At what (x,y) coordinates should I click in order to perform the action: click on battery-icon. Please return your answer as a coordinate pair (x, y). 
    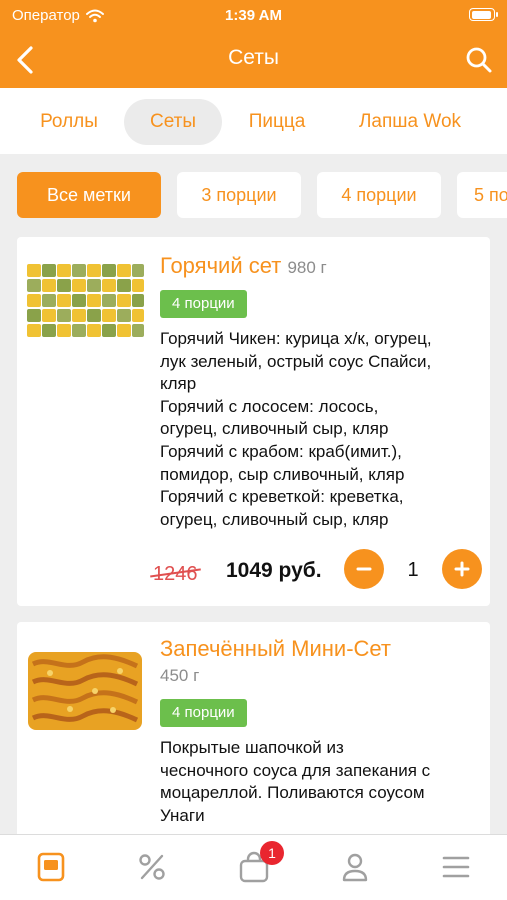
    Looking at the image, I should click on (483, 14).